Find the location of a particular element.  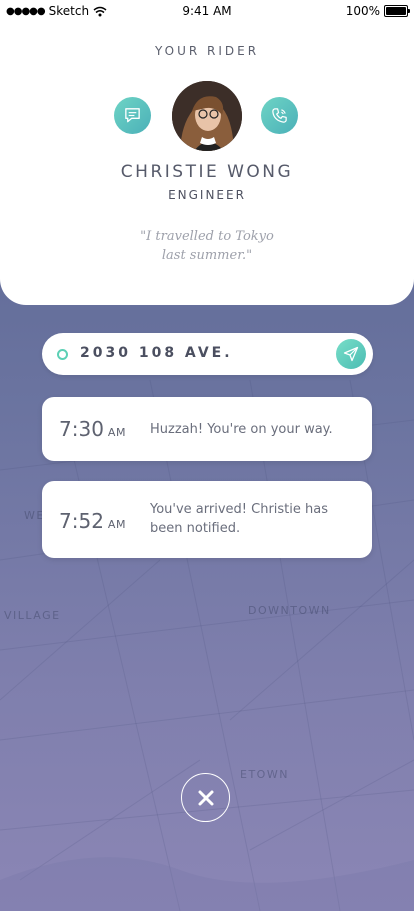

status-bar: ●●●●● Sketch 9:41 AM 100% is located at coordinates (207, 11).